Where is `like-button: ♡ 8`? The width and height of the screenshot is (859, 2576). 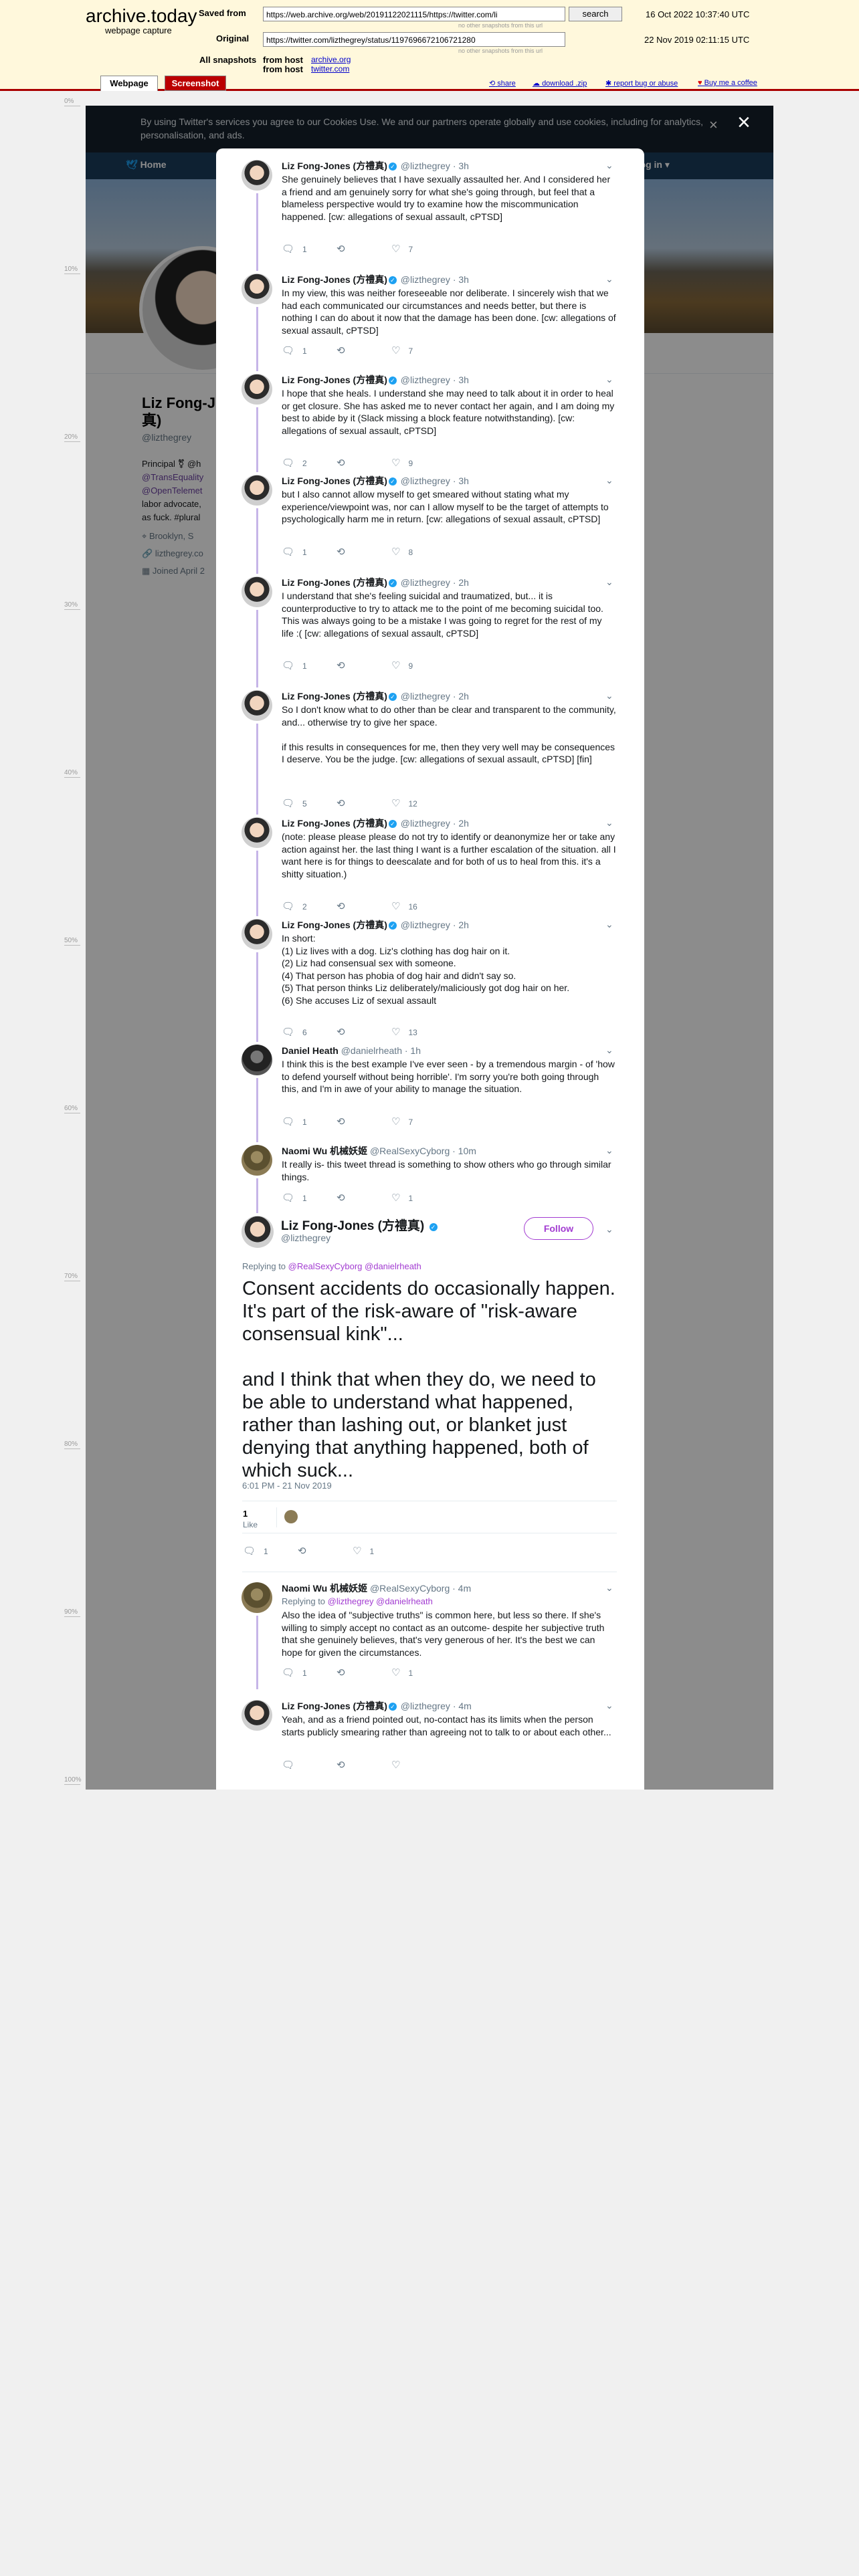
like-button: ♡ 8 is located at coordinates (402, 552).